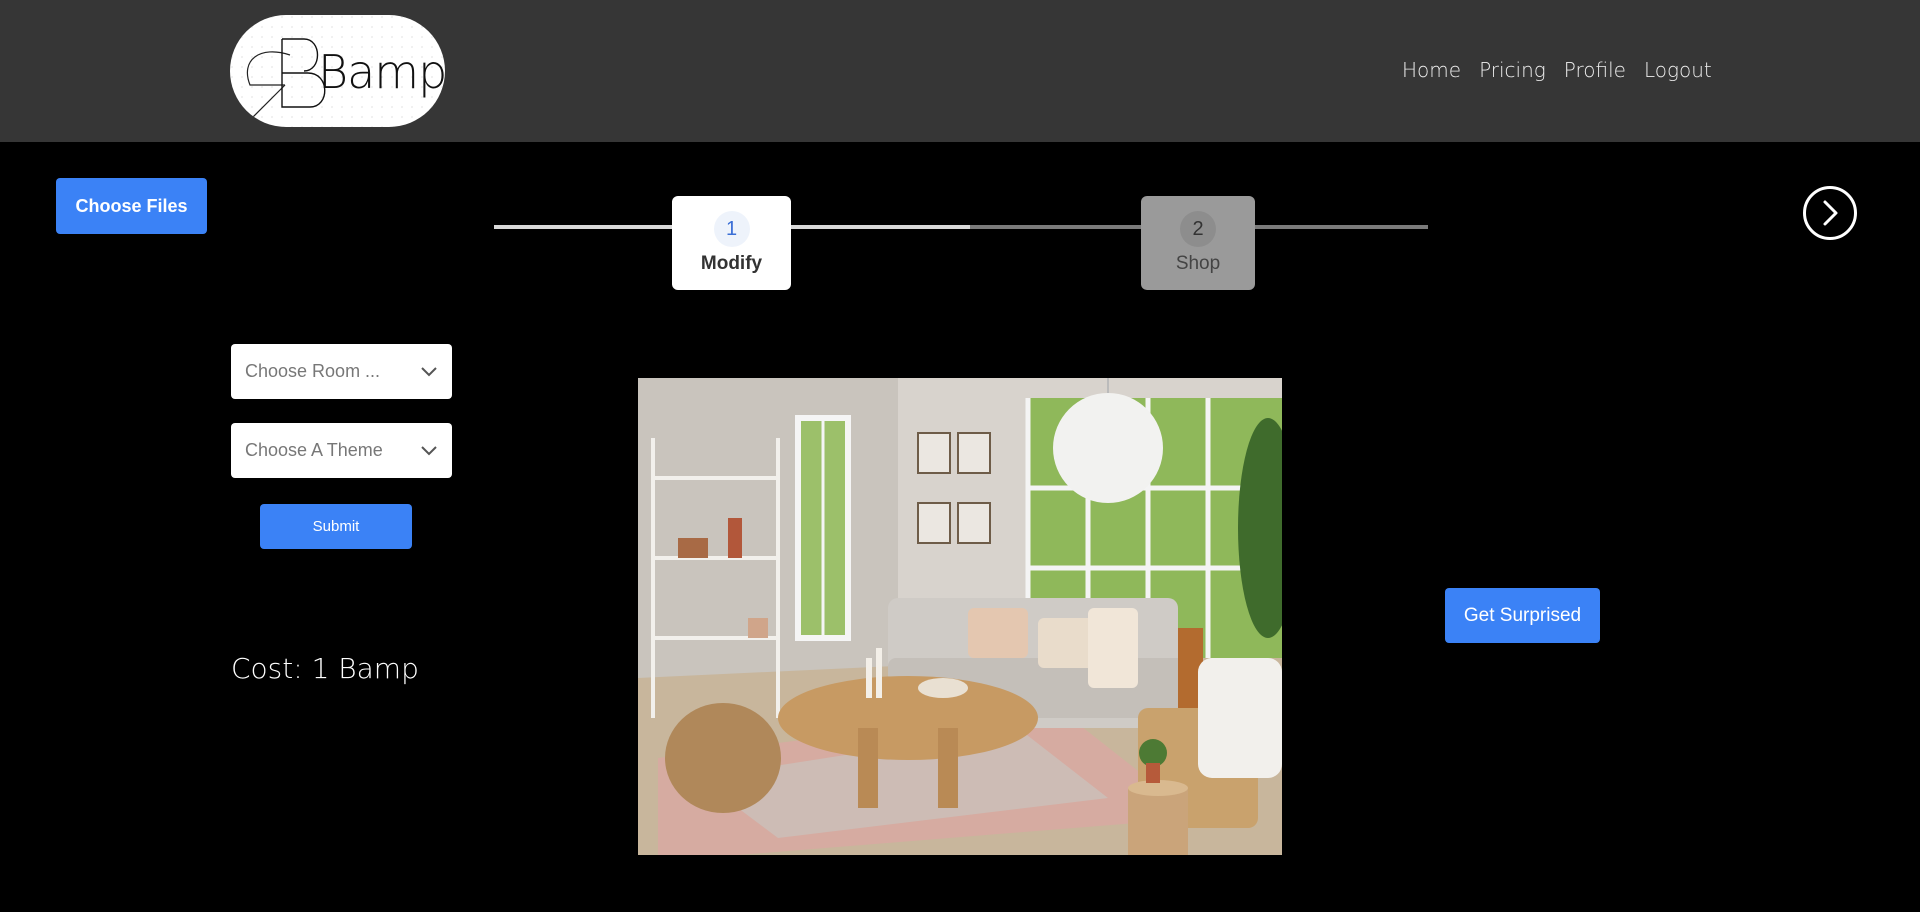 The image size is (1920, 912). I want to click on bamp-logo: Bamp, so click(337, 71).